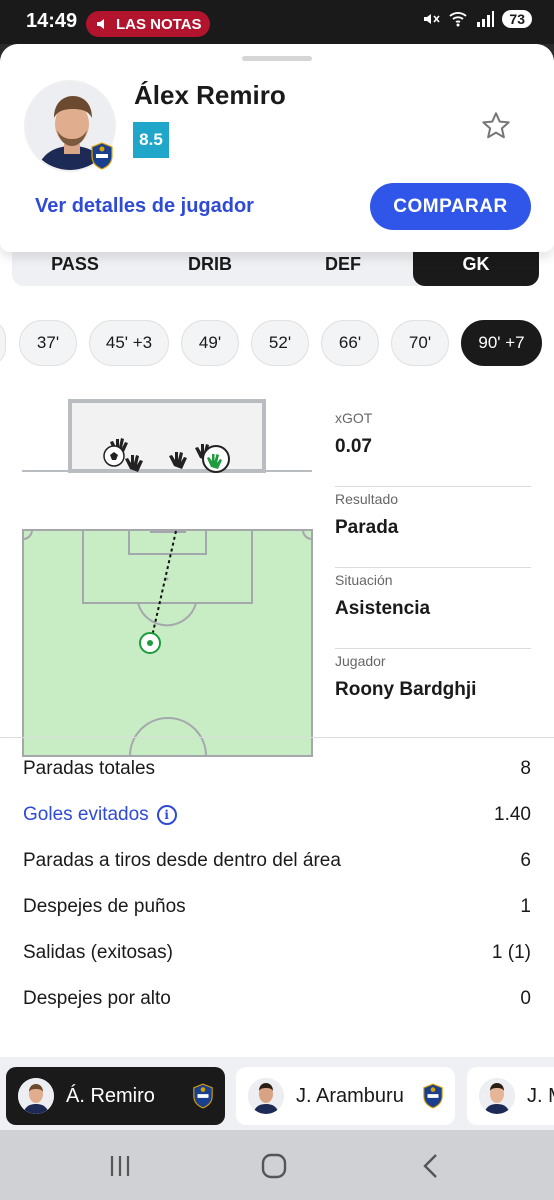 This screenshot has width=554, height=1200. I want to click on minute-chip: 66', so click(350, 343).